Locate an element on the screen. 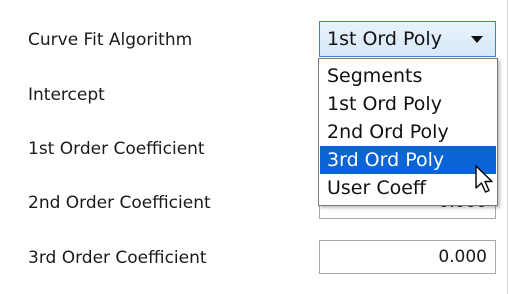 This screenshot has height=294, width=509. mouse-pointer-icon is located at coordinates (484, 179).